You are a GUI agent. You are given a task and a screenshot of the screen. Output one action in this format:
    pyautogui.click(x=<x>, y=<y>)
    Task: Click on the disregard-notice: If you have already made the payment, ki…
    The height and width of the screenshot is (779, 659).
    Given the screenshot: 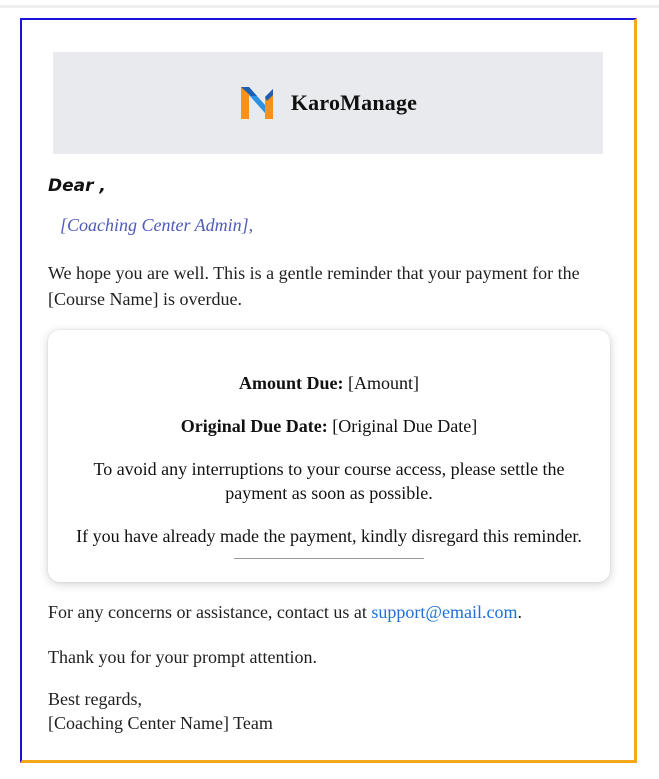 What is the action you would take?
    pyautogui.click(x=329, y=536)
    